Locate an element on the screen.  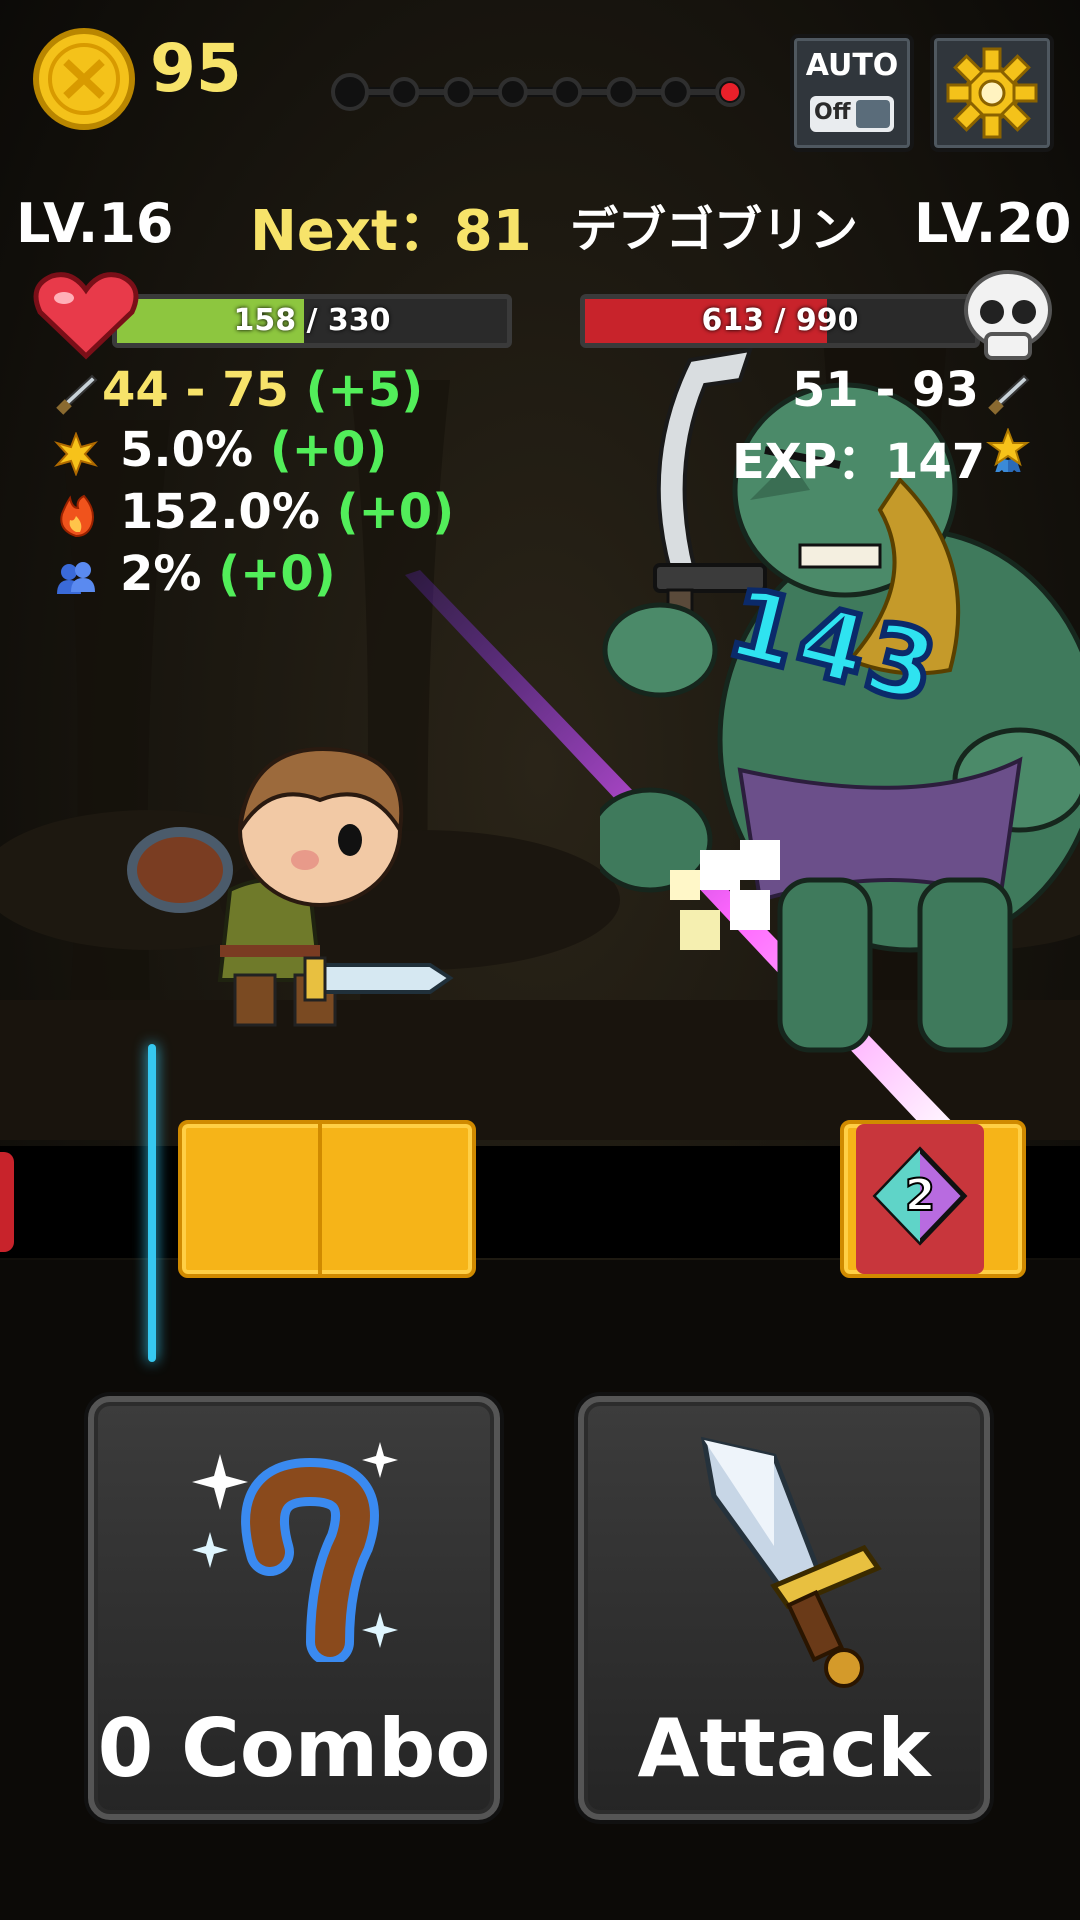
party-value: 2% is located at coordinates (161, 574).